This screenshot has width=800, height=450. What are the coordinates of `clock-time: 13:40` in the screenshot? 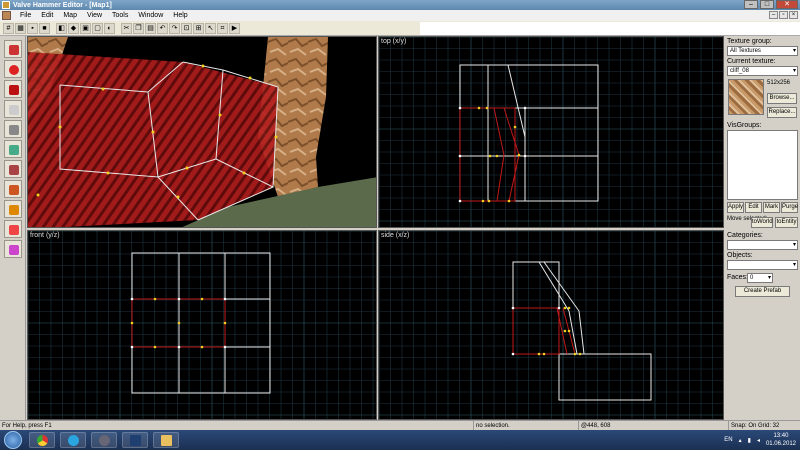 It's located at (781, 436).